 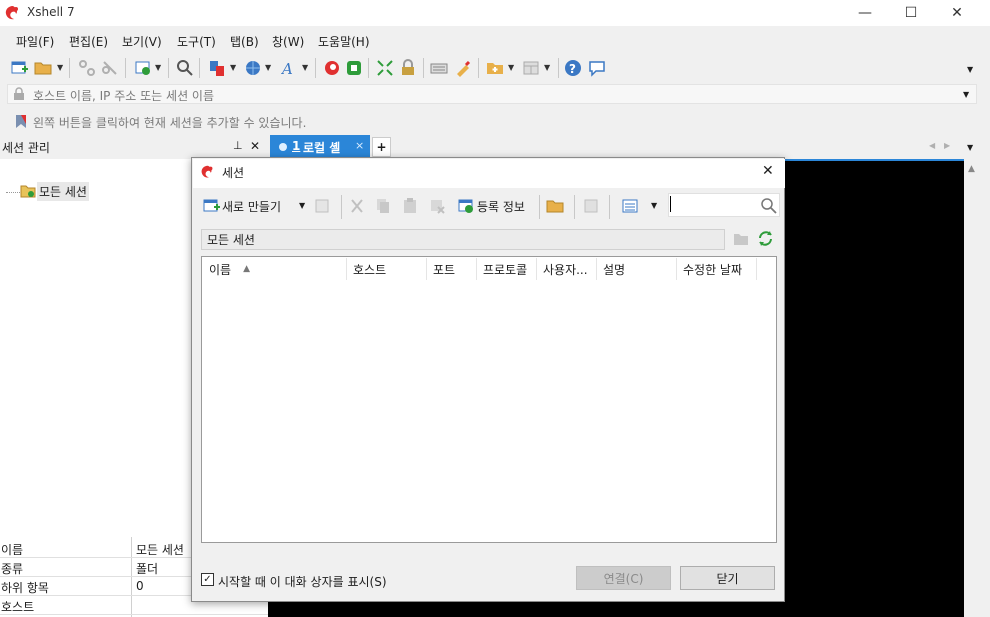 What do you see at coordinates (768, 207) in the screenshot?
I see `search-icon` at bounding box center [768, 207].